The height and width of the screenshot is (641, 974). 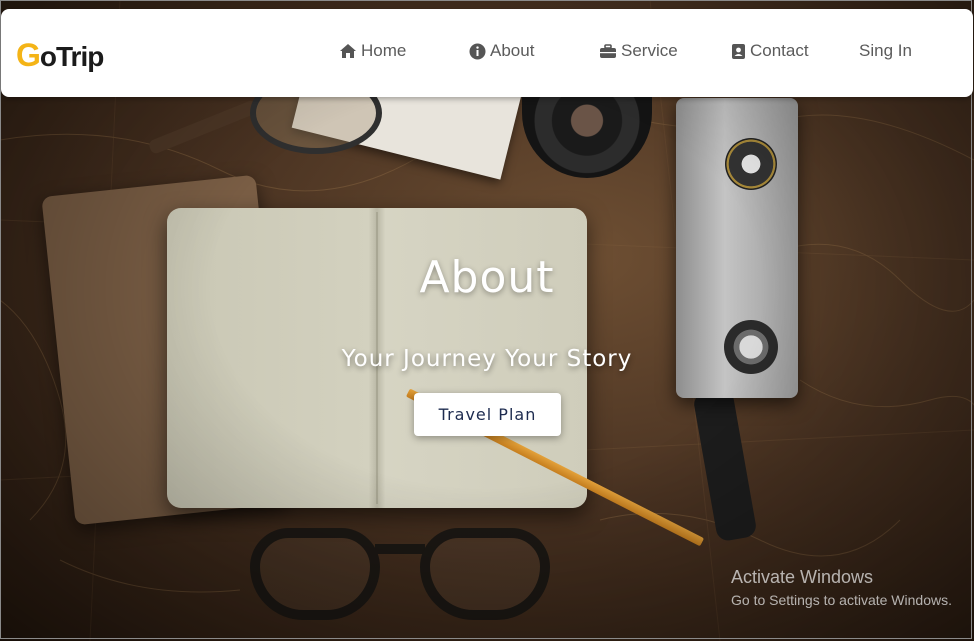 What do you see at coordinates (608, 50) in the screenshot?
I see `briefcase-icon` at bounding box center [608, 50].